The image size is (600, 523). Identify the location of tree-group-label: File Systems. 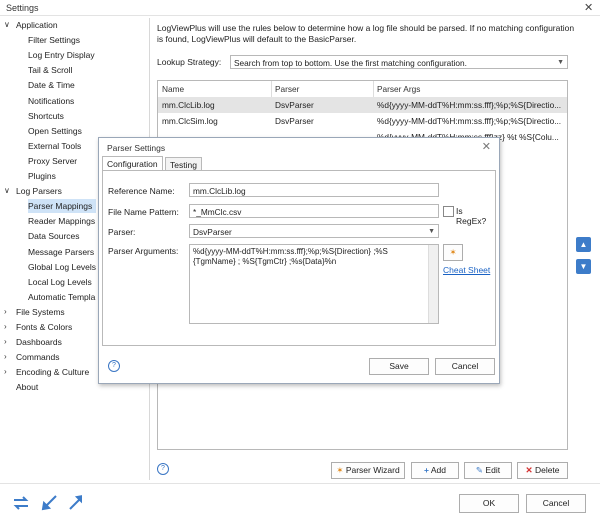
(40, 311).